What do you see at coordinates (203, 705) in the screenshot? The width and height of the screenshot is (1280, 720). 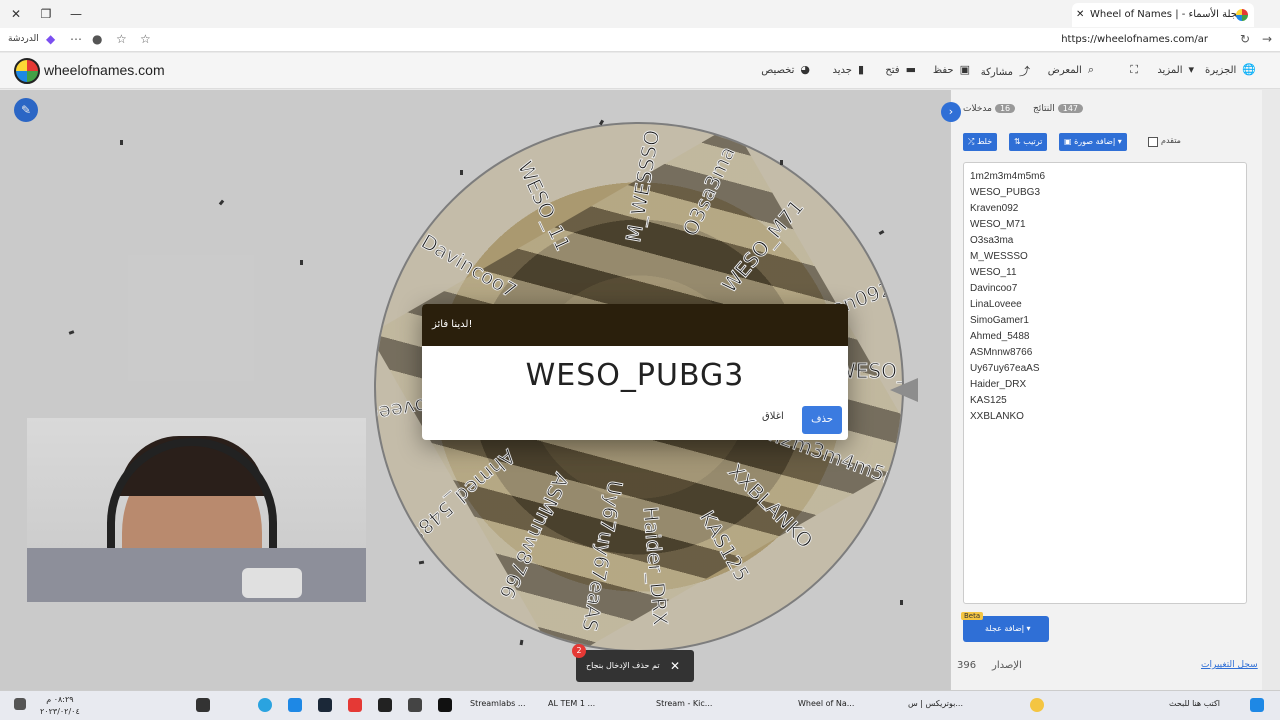 I see `keyboard-icon` at bounding box center [203, 705].